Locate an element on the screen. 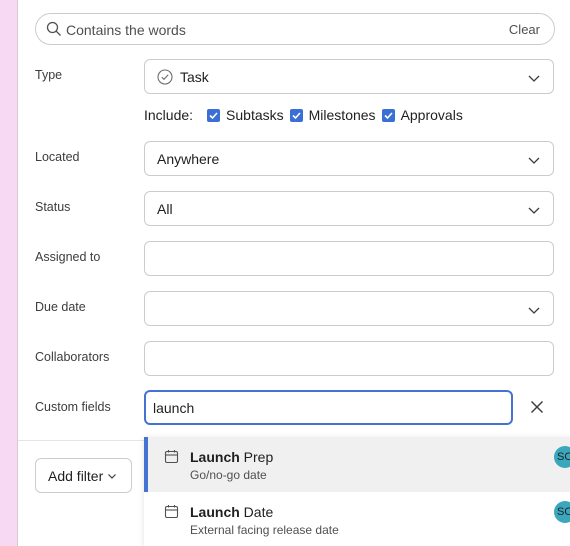 Image resolution: width=570 pixels, height=546 pixels. type-label: Type is located at coordinates (49, 75).